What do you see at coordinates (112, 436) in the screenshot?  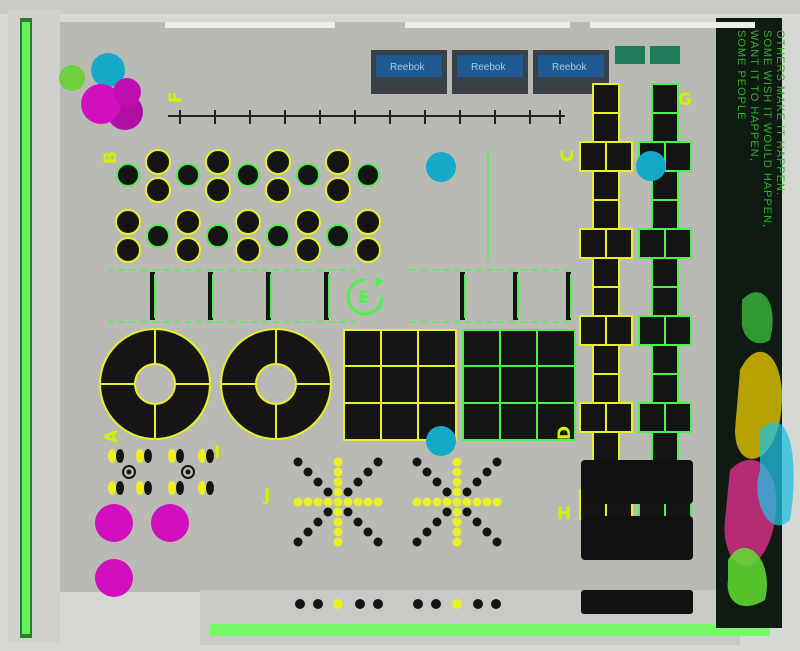 I see `zone-label-a: A` at bounding box center [112, 436].